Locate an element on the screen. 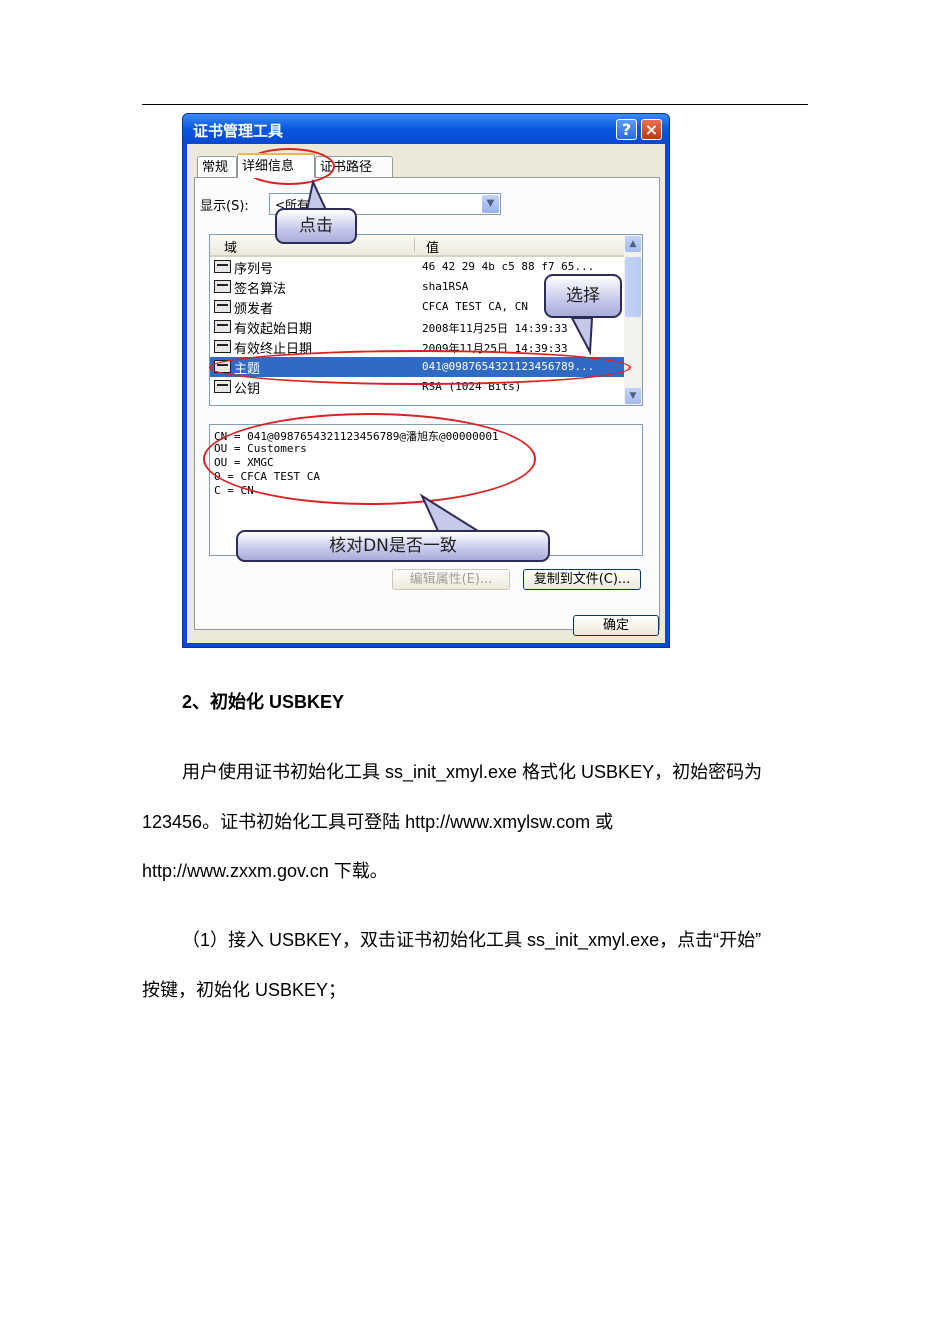 The height and width of the screenshot is (1344, 950). row-field: 序列号 is located at coordinates (254, 269).